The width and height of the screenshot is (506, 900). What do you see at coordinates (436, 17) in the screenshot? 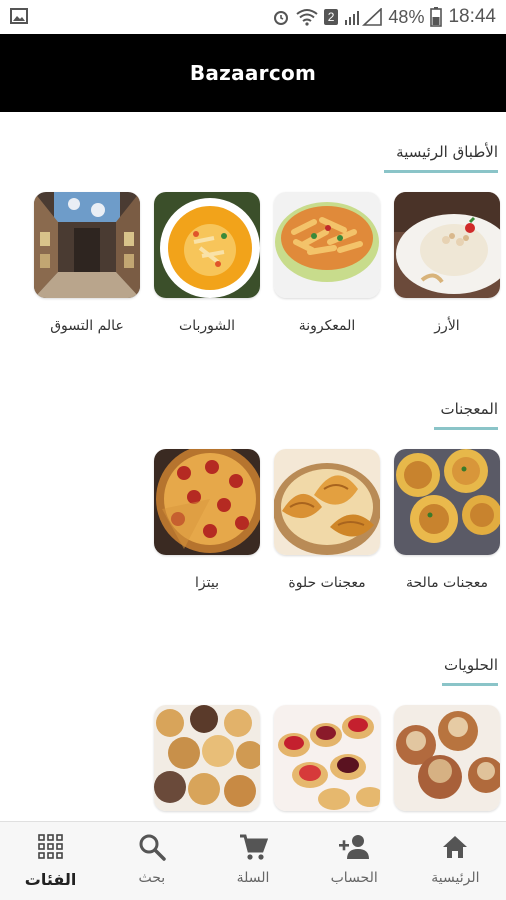
I see `battery-icon` at bounding box center [436, 17].